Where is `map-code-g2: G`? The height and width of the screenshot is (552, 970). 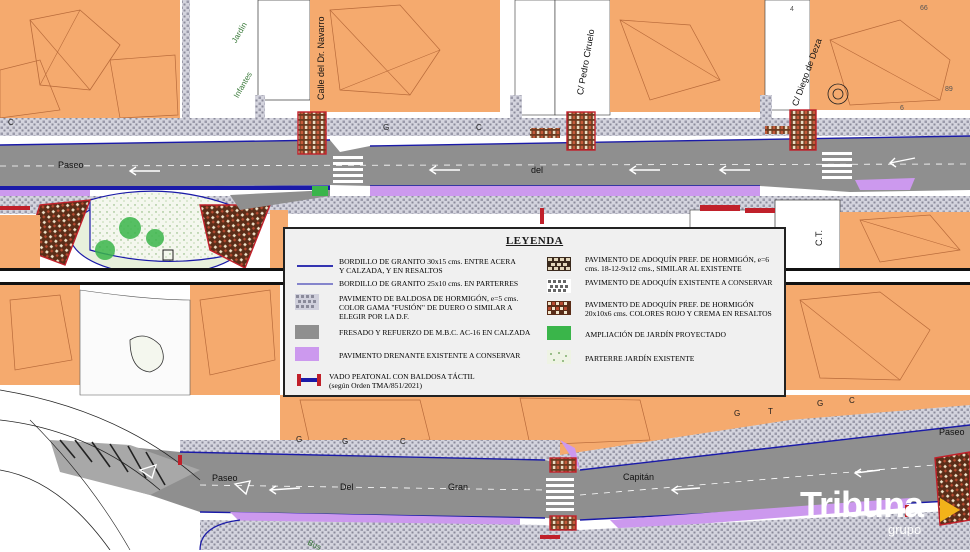 map-code-g2: G is located at coordinates (737, 413).